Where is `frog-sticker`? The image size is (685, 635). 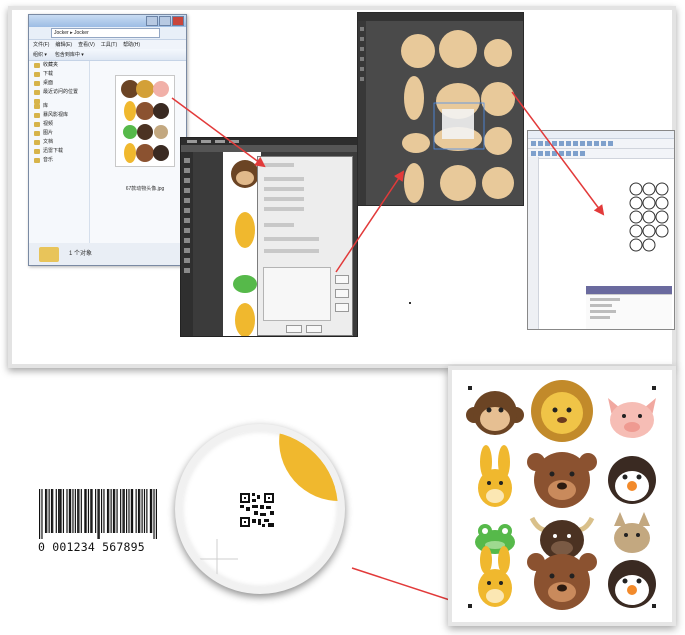 frog-sticker is located at coordinates (495, 539).